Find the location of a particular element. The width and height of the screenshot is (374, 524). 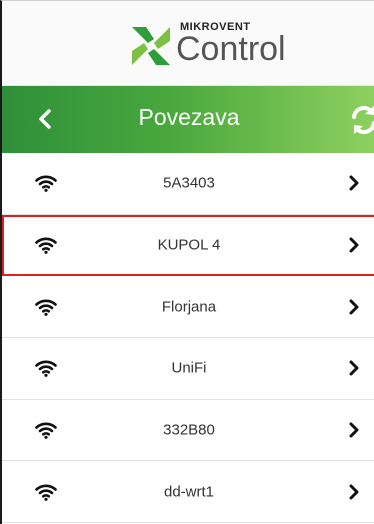

network-ssid: dd-wrt1 is located at coordinates (189, 492).